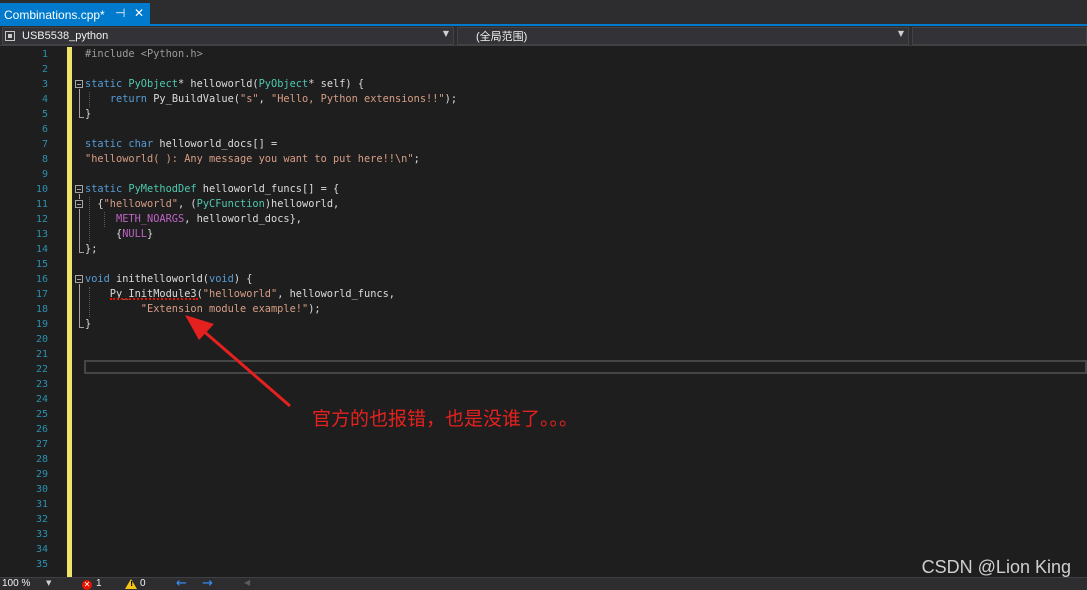 This screenshot has width=1087, height=590. Describe the element at coordinates (445, 419) in the screenshot. I see `annotation-text: 官方的也报错，也是没谁了。。。` at that location.